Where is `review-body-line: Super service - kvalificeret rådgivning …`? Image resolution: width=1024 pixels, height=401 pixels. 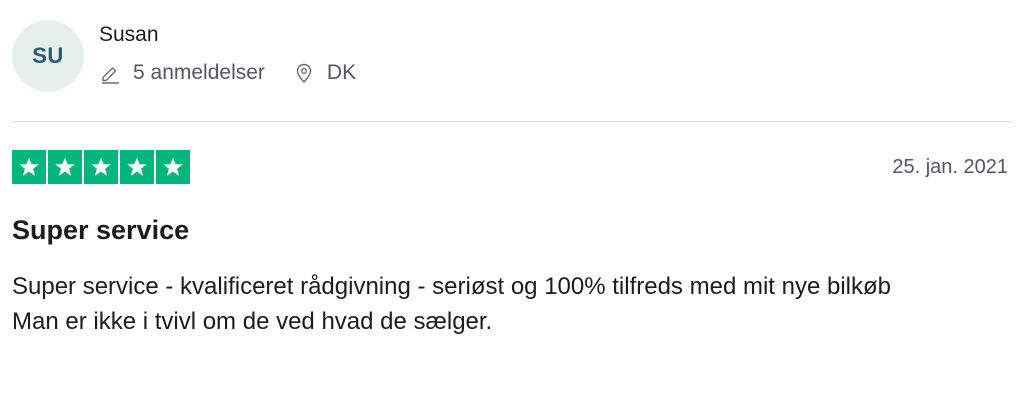
review-body-line: Super service - kvalificeret rådgivning … is located at coordinates (451, 286).